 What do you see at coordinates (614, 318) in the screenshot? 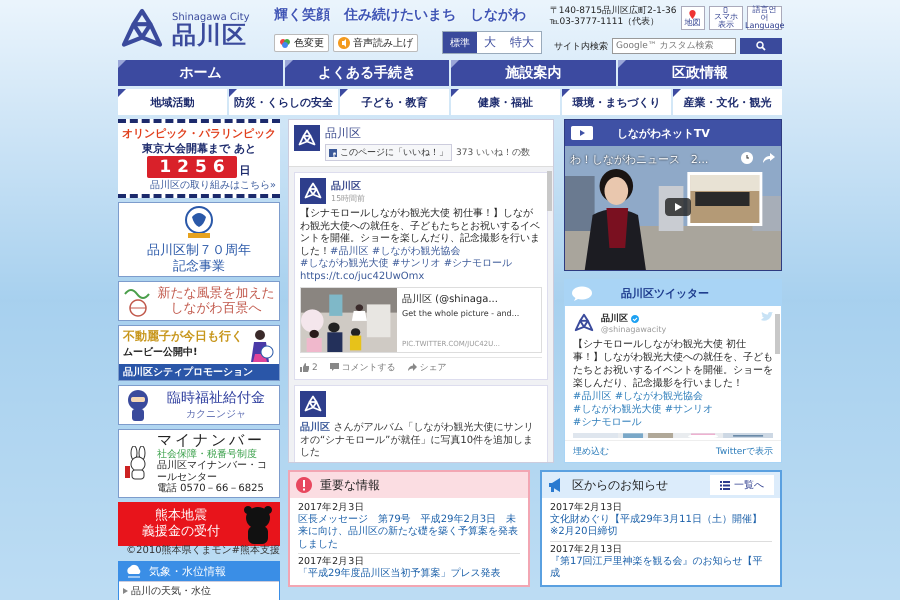
I see `account-name: 品川区` at bounding box center [614, 318].